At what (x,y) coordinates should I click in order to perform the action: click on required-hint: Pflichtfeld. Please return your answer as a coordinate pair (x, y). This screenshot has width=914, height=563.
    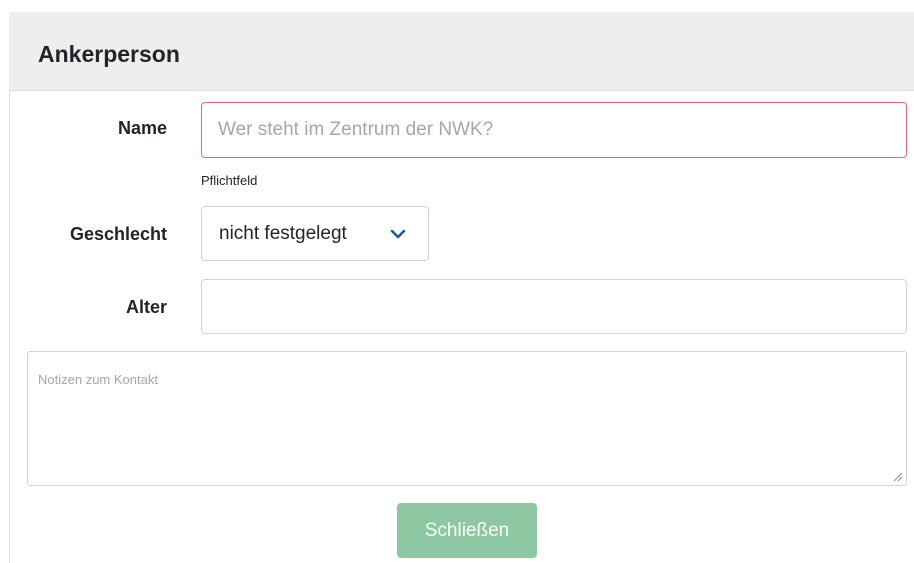
    Looking at the image, I should click on (229, 180).